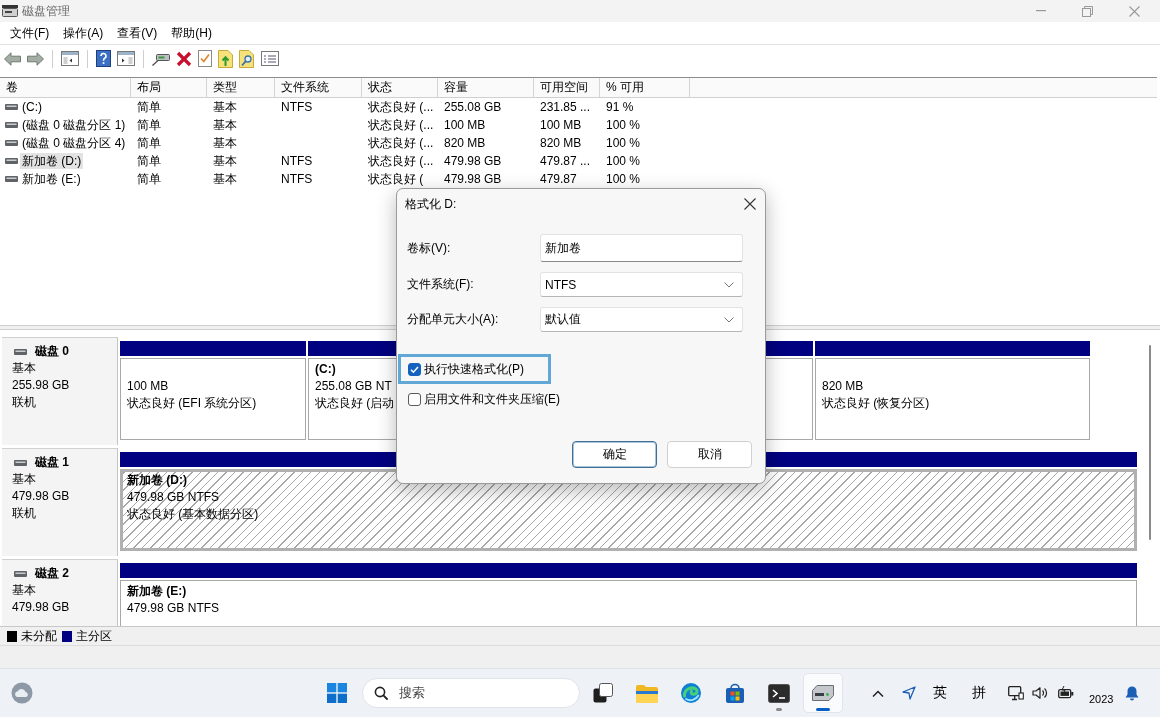 The width and height of the screenshot is (1160, 717). Describe the element at coordinates (39, 636) in the screenshot. I see `legend-label: 未分配` at that location.